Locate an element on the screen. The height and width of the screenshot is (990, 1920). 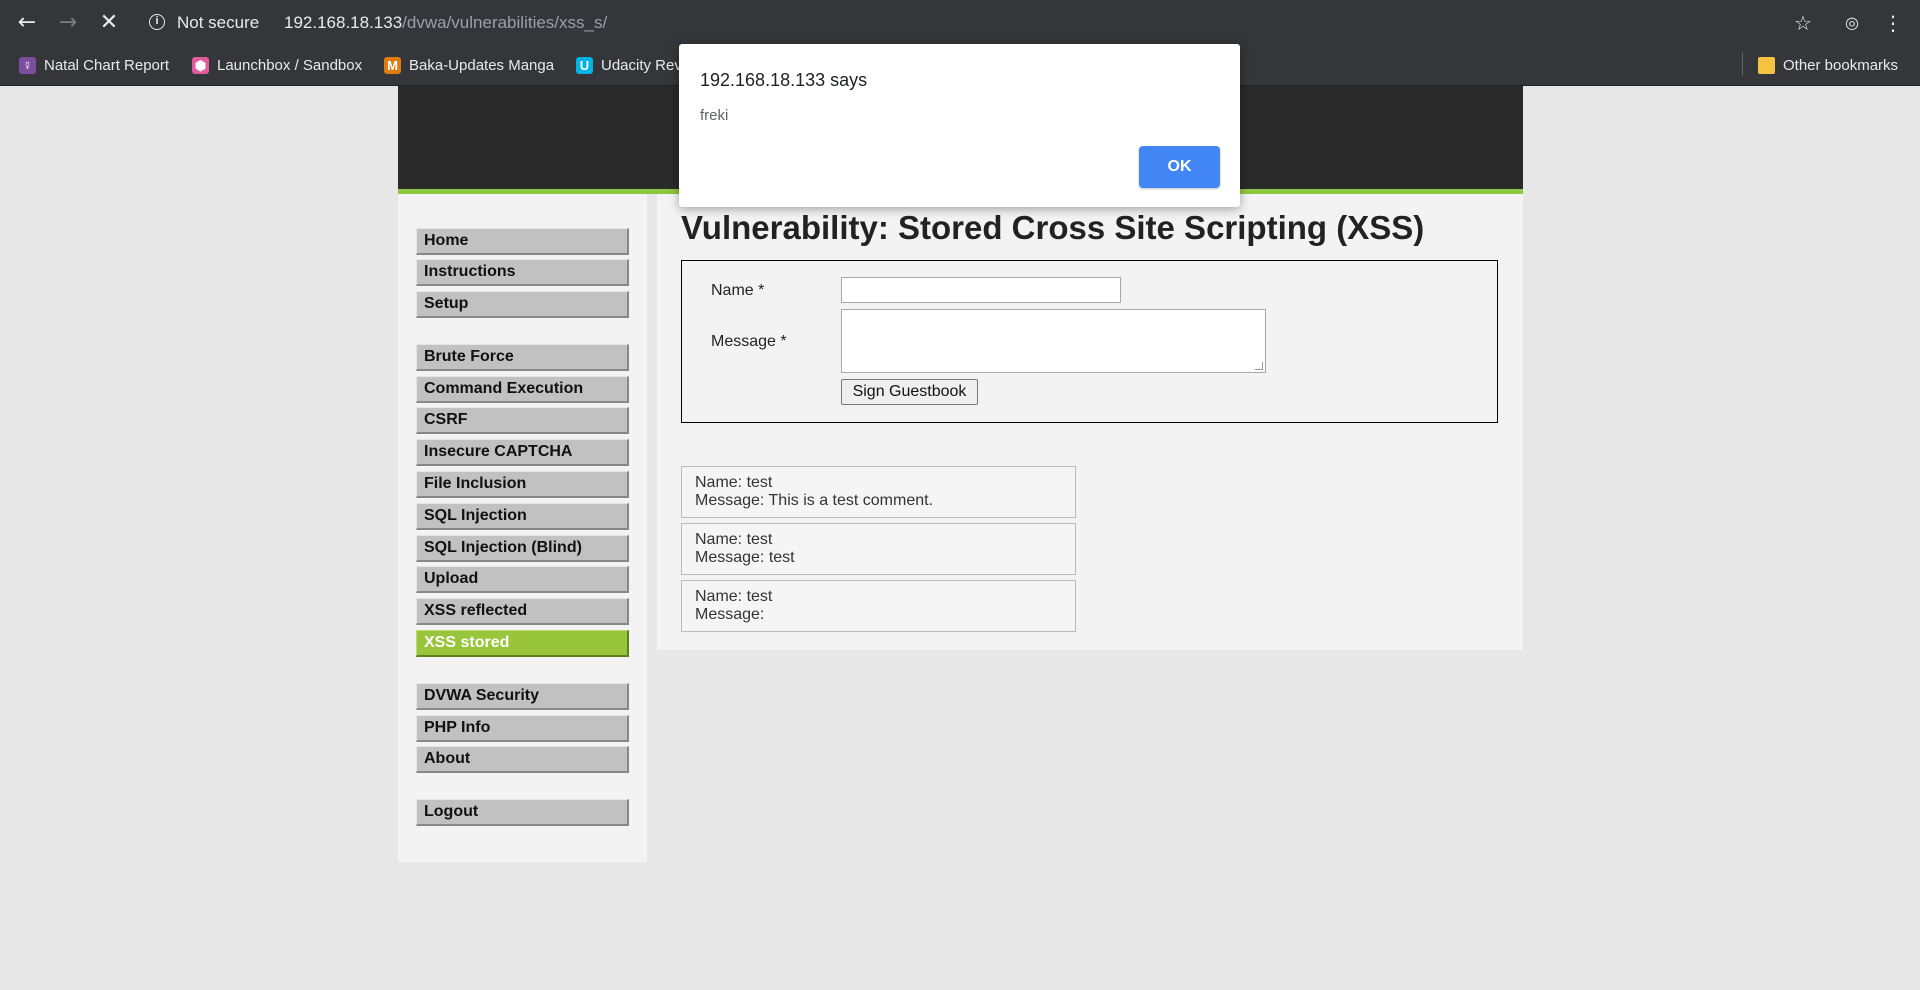
menu-sql-injection-blind: SQL Injection (Blind) is located at coordinates (522, 548).